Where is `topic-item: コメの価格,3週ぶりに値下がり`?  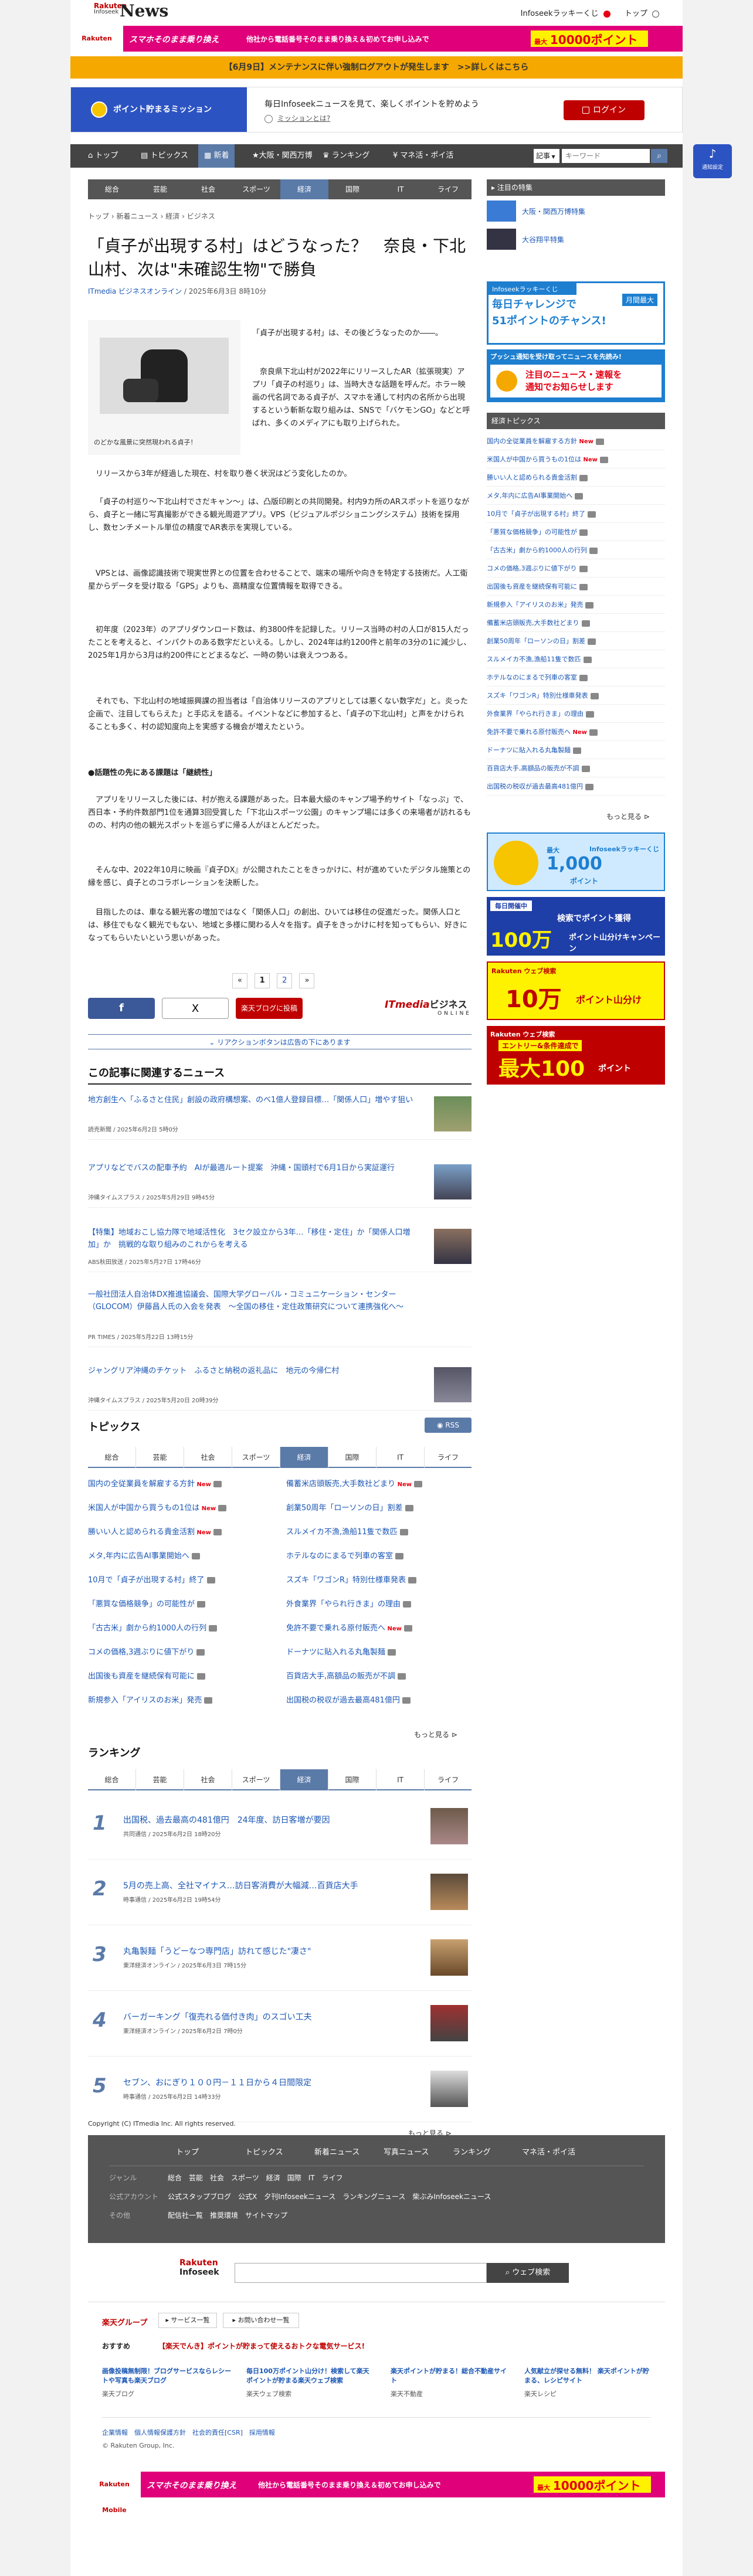 topic-item: コメの価格,3週ぶりに値下がり is located at coordinates (147, 1652).